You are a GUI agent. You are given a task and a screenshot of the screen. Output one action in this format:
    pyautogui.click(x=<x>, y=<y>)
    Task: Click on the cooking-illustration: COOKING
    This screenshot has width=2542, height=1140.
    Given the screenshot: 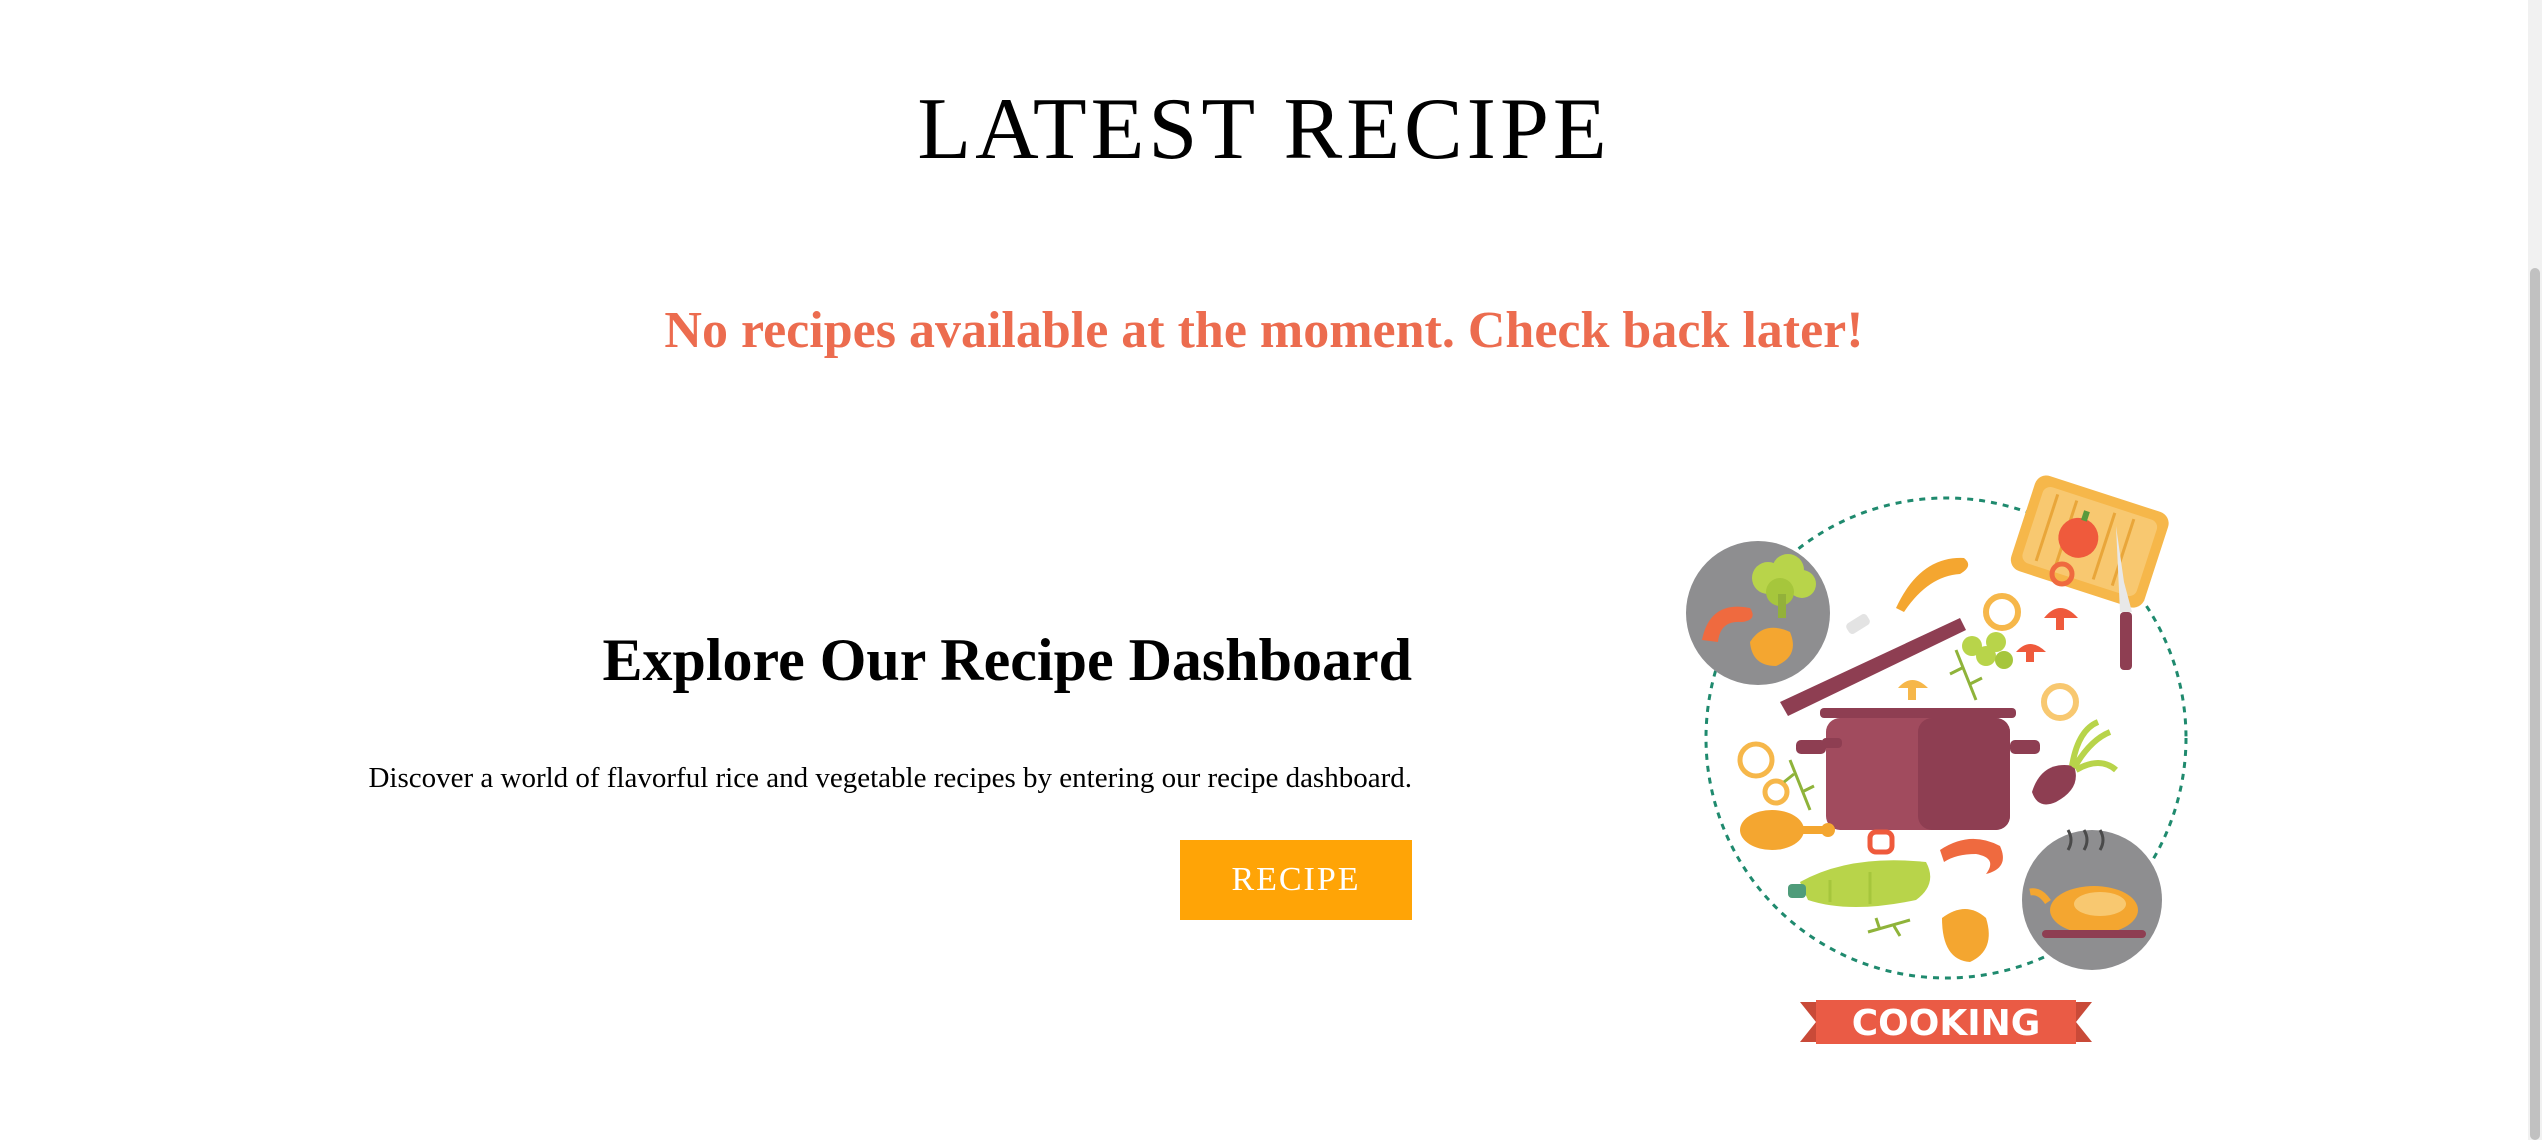 What is the action you would take?
    pyautogui.click(x=1940, y=770)
    